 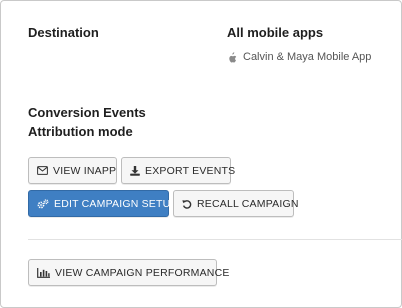 What do you see at coordinates (142, 272) in the screenshot?
I see `view-campaign-performance-label: VIEW CAMPAIGN PERFORMANCE` at bounding box center [142, 272].